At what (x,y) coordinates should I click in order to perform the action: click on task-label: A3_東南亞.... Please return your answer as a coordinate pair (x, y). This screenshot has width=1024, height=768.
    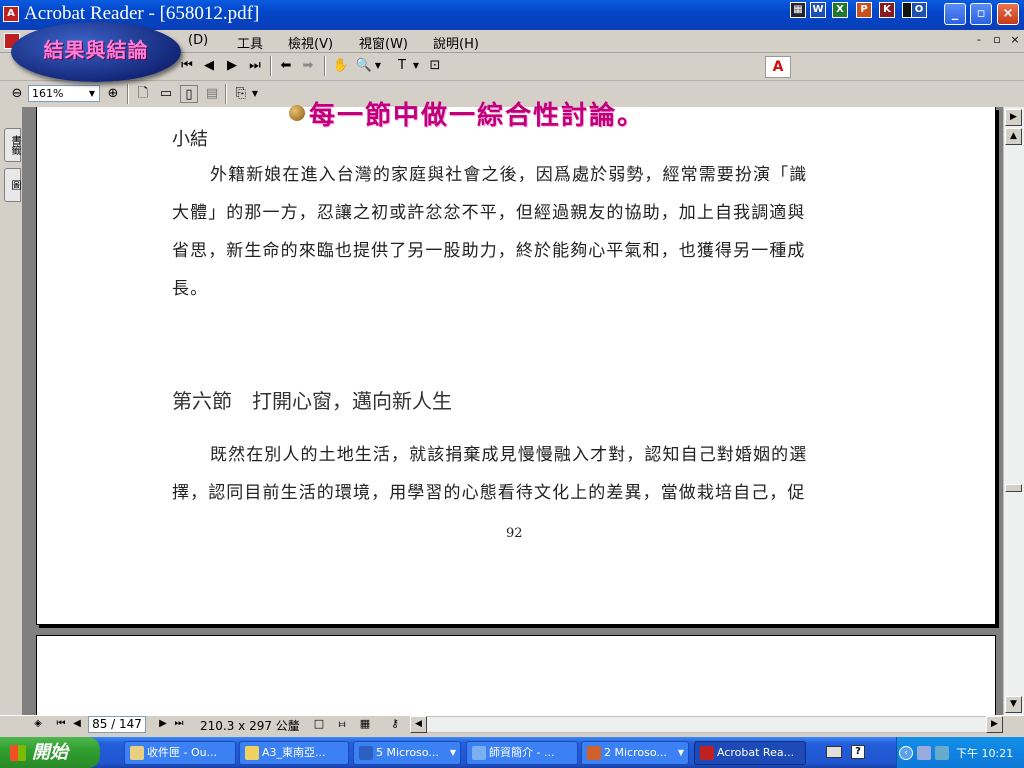
    Looking at the image, I should click on (294, 752).